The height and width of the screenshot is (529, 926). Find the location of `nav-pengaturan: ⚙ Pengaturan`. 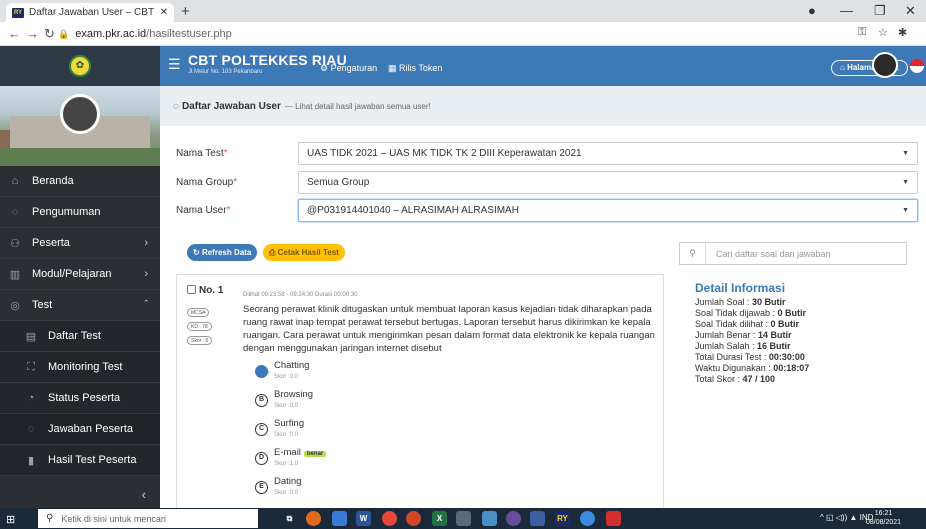

nav-pengaturan: ⚙ Pengaturan is located at coordinates (348, 68).